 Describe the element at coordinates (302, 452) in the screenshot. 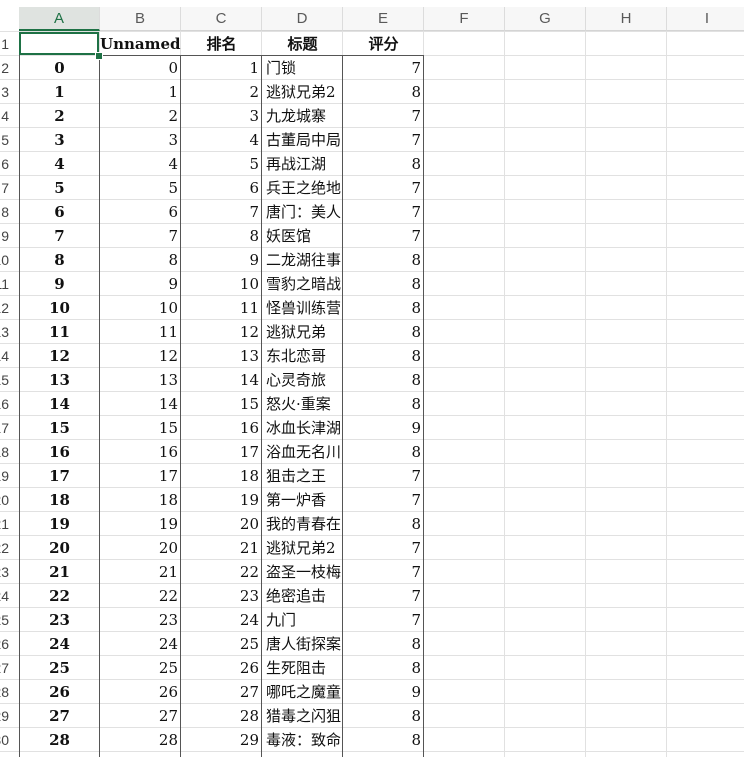

I see `title-cell: 浴血无名川` at that location.